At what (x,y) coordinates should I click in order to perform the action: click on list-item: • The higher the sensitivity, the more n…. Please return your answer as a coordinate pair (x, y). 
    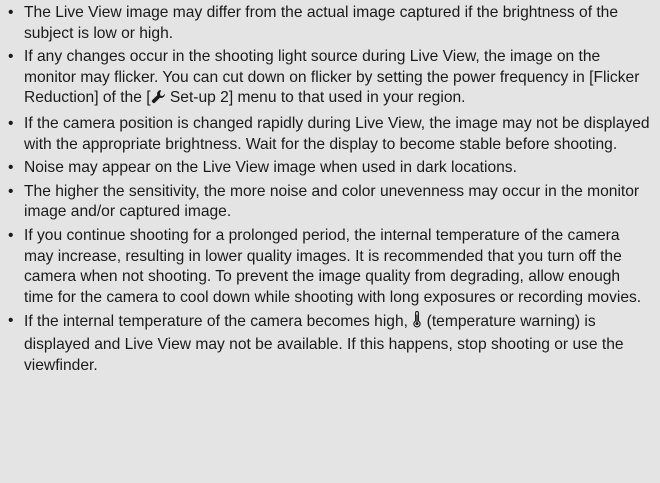
    Looking at the image, I should click on (329, 202).